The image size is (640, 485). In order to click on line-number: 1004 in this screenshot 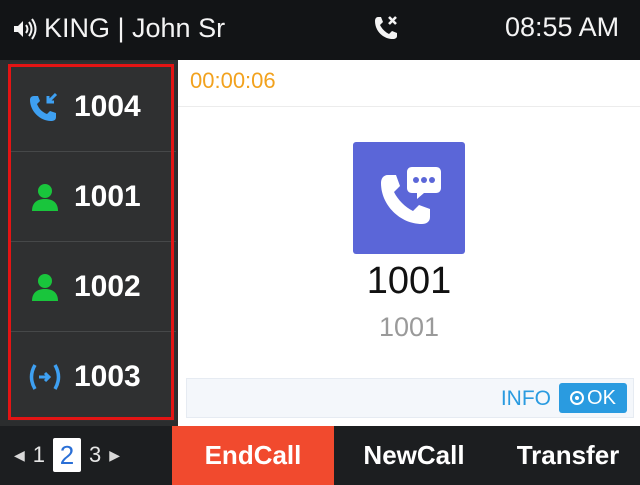, I will do `click(107, 106)`.